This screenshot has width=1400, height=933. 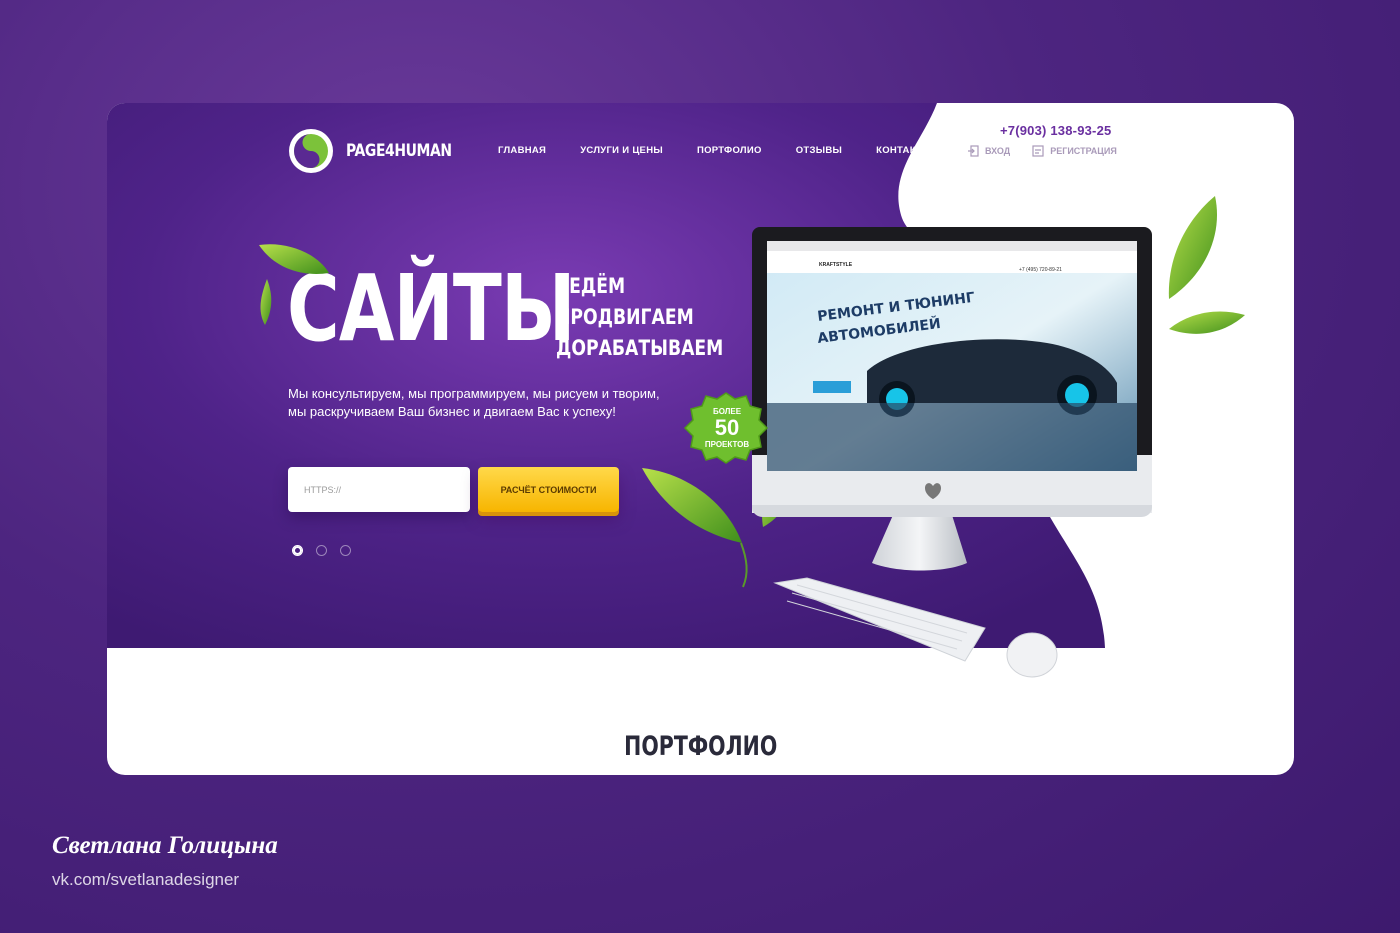 I want to click on screen-brand: KRAFTSTYLE, so click(x=836, y=265).